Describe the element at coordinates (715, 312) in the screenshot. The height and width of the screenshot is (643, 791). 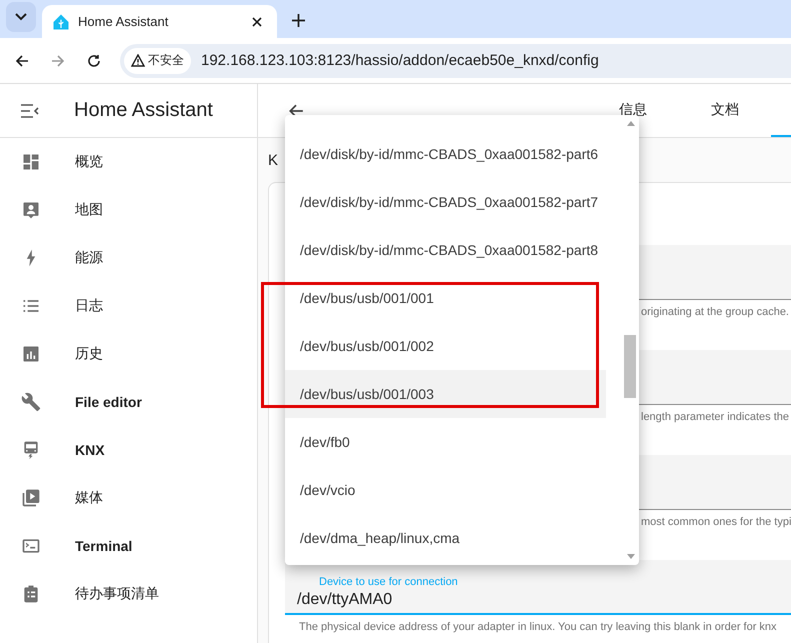
I see `helper-text: originating at the group cache.` at that location.